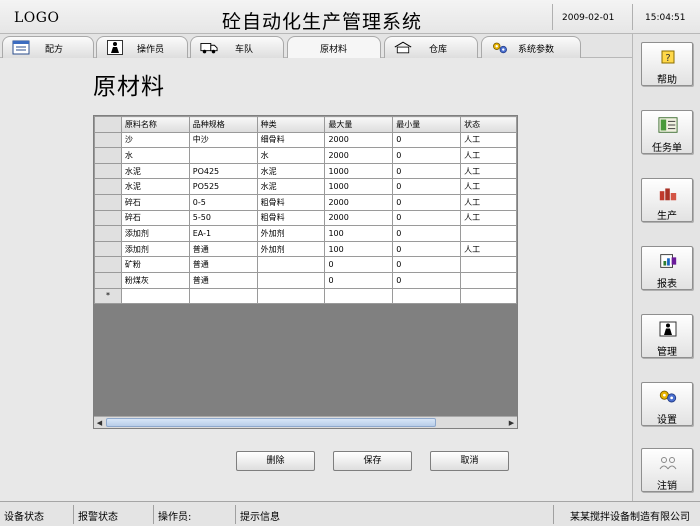  What do you see at coordinates (667, 268) in the screenshot?
I see `report-button: 报表` at bounding box center [667, 268].